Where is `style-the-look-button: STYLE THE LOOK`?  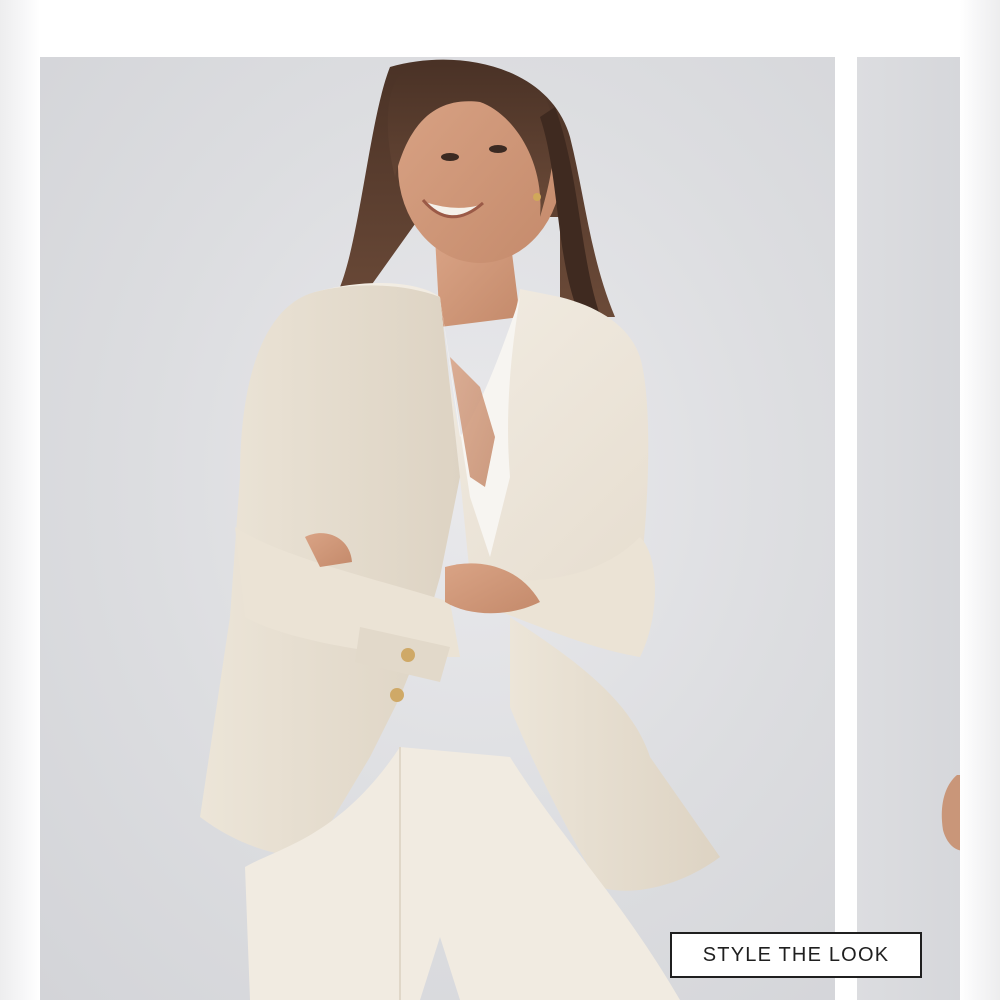 style-the-look-button: STYLE THE LOOK is located at coordinates (796, 955).